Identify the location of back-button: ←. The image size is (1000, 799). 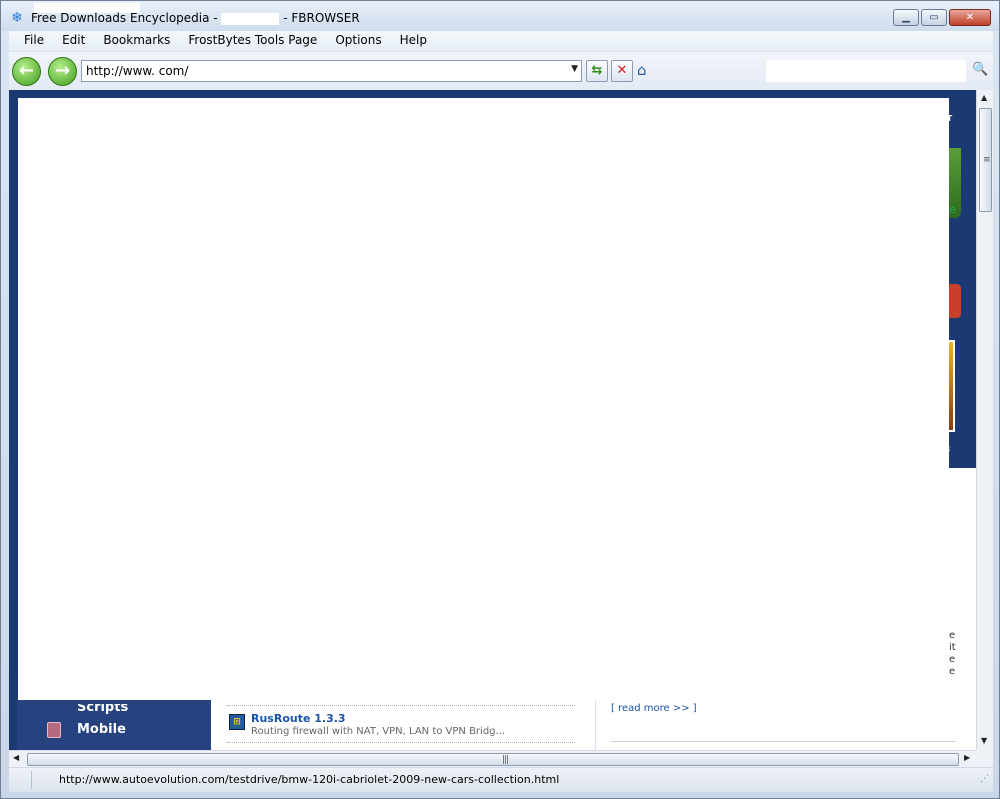
(26, 71).